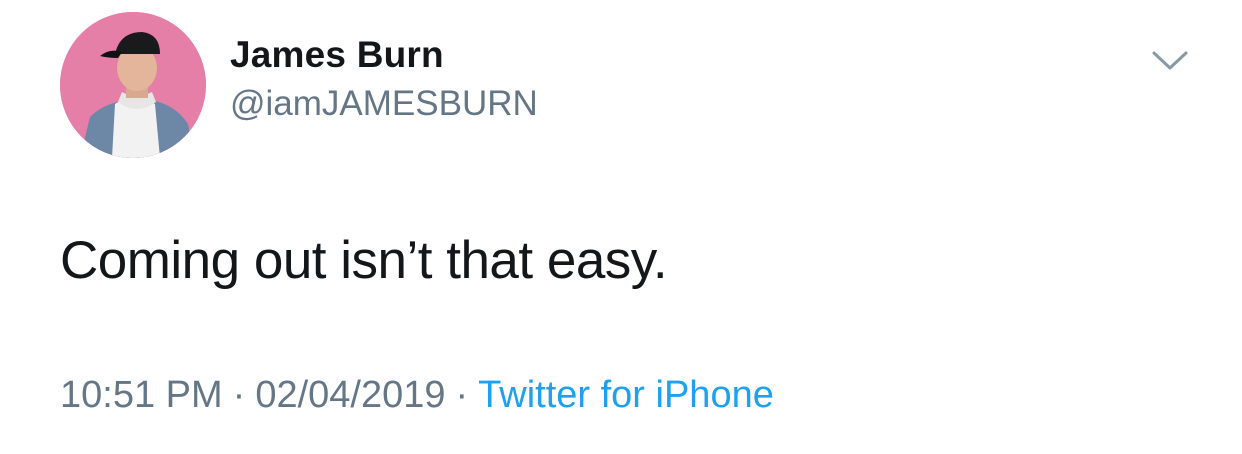 Image resolution: width=1242 pixels, height=454 pixels. I want to click on avatar, so click(133, 85).